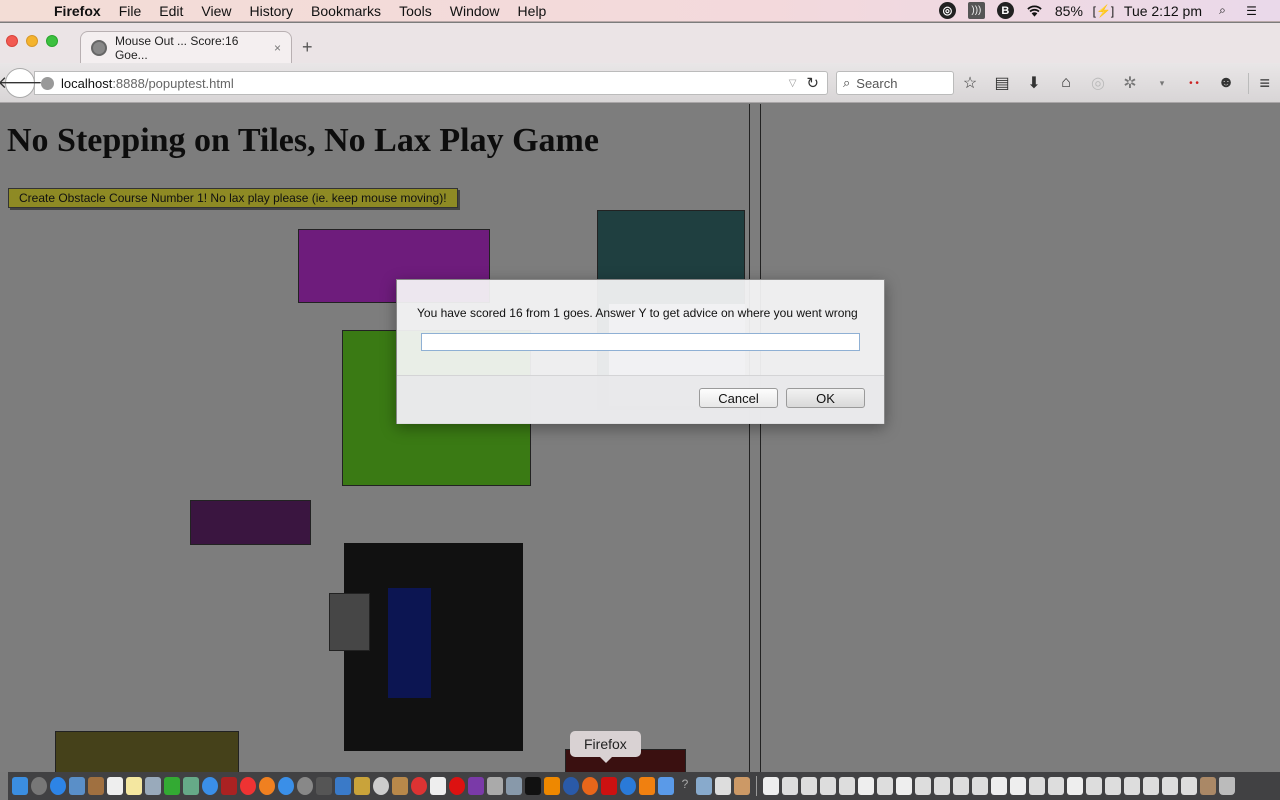  I want to click on itunes-icon, so click(248, 786).